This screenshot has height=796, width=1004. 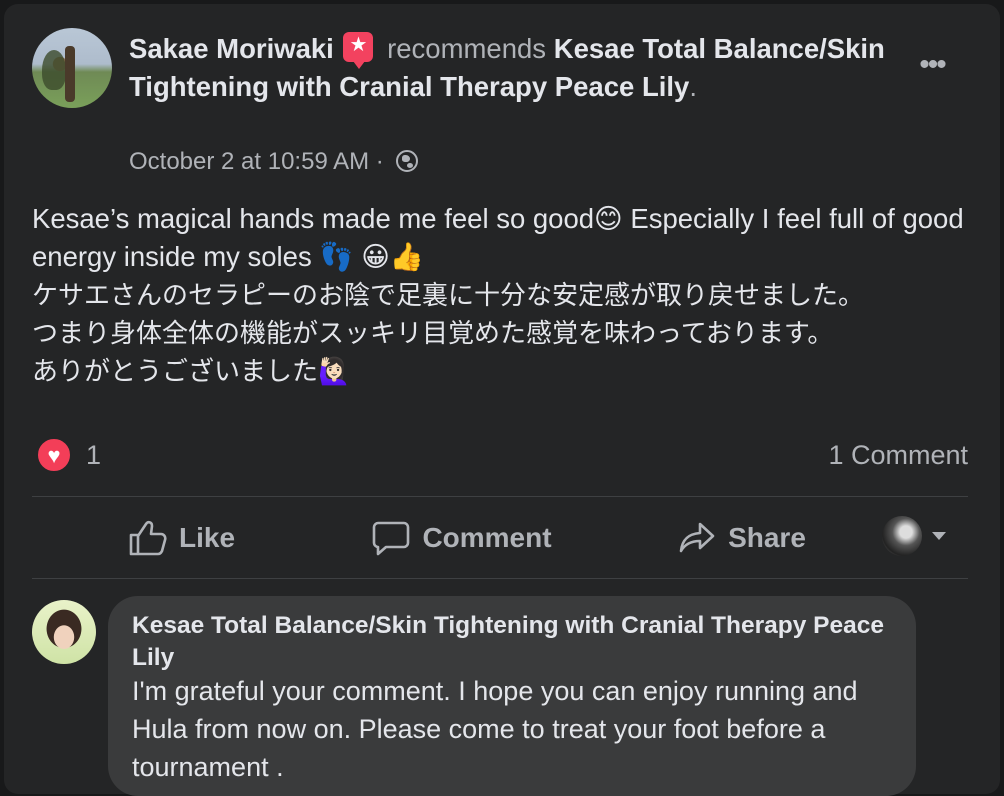 I want to click on like-label: Like, so click(x=207, y=537).